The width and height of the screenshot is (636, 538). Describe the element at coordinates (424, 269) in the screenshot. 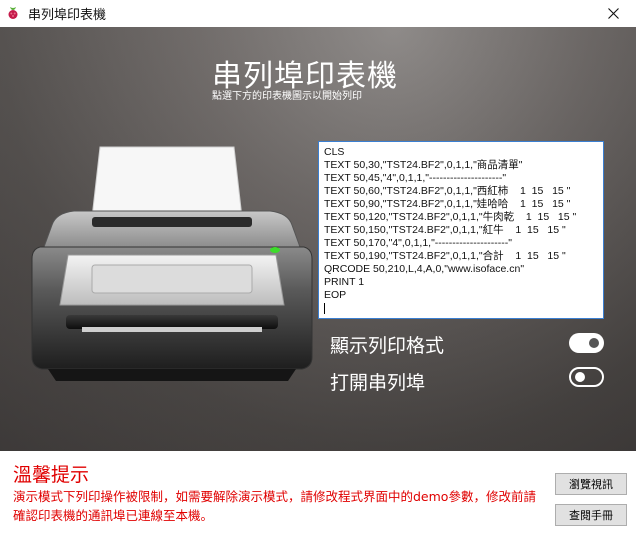

I see `code-line: QRCODE 50,210,L,4,A,0,"www.isoface.cn"` at that location.